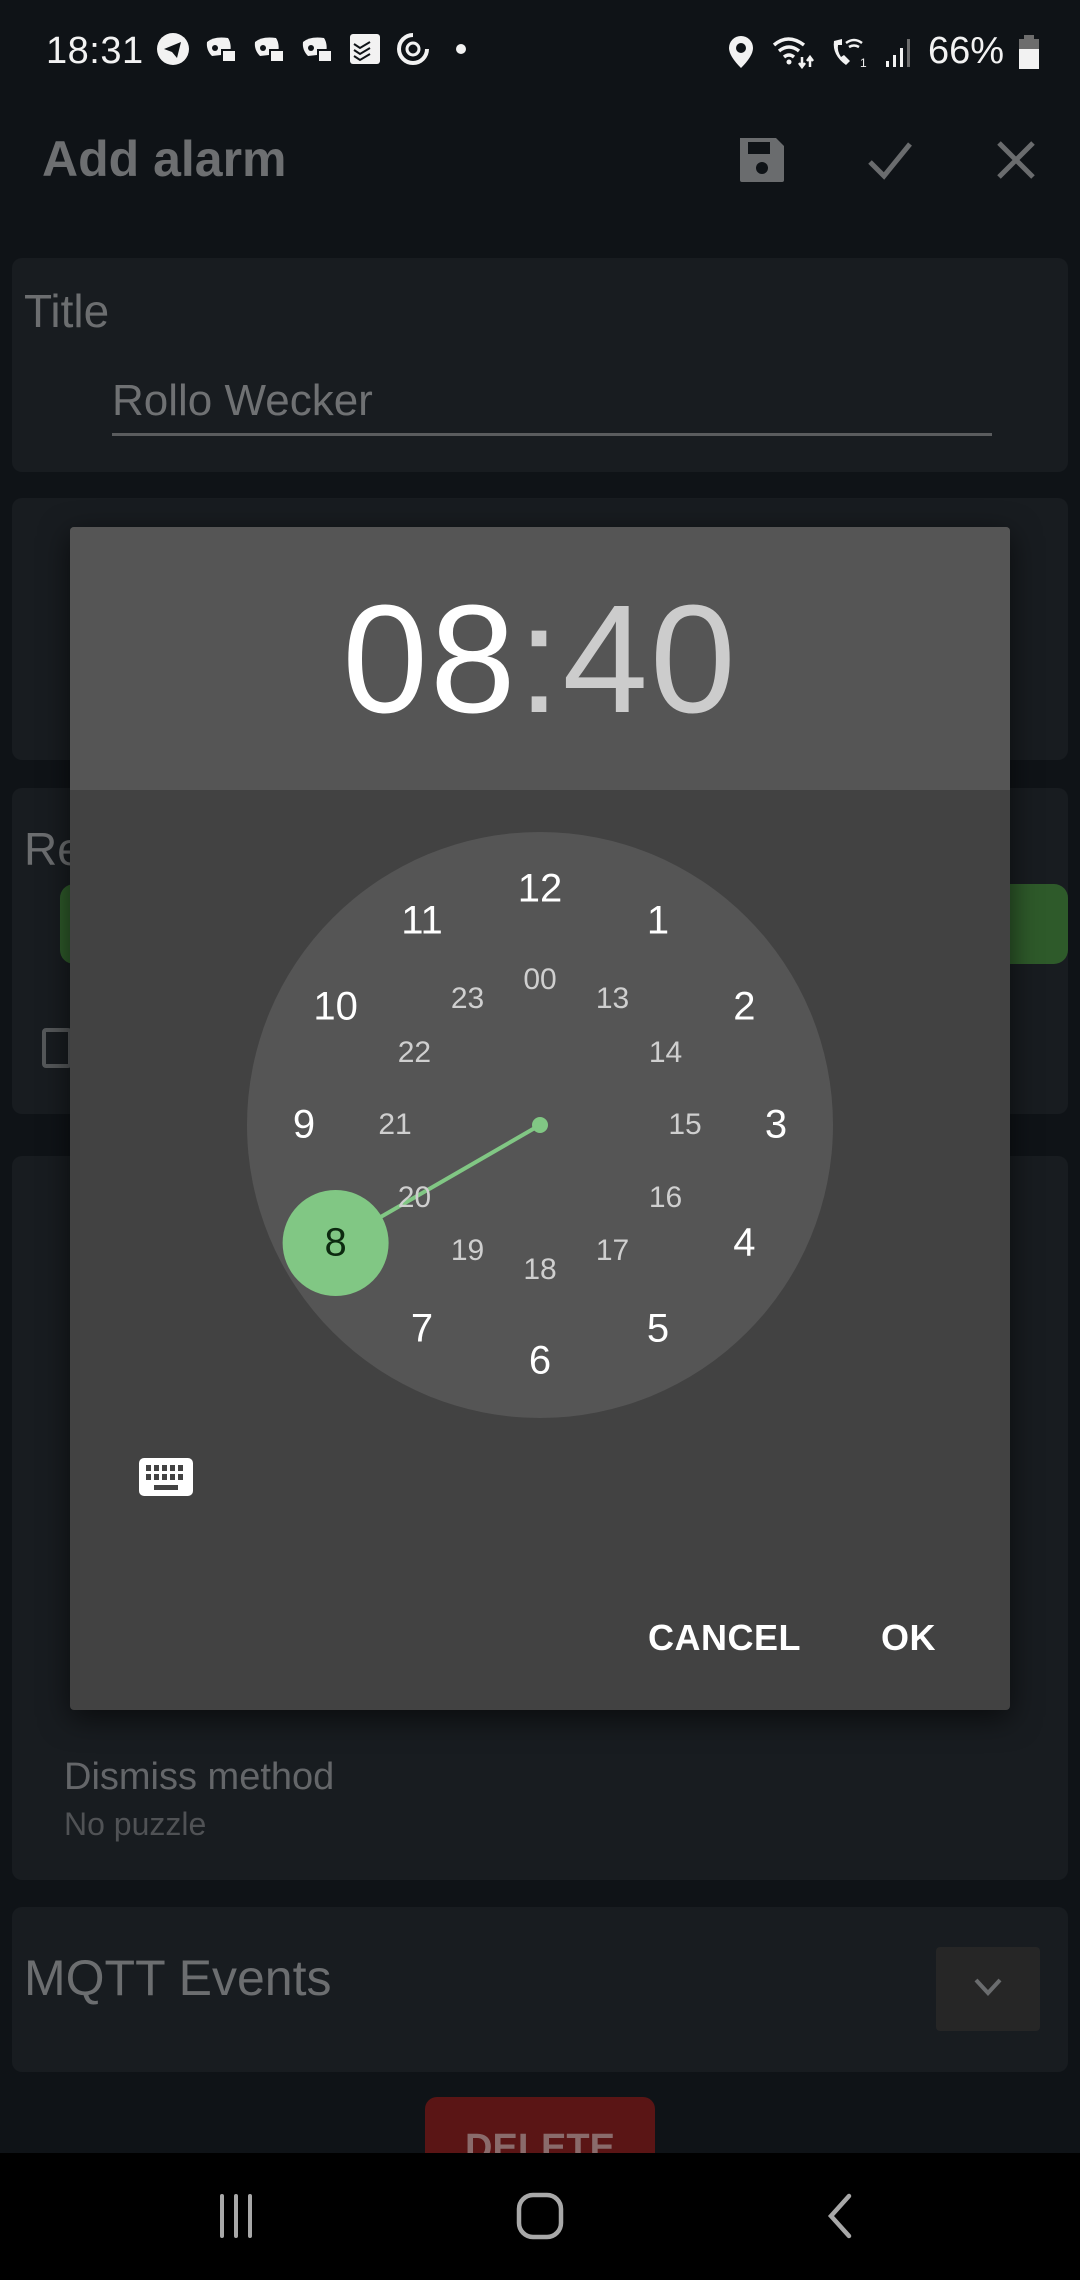 The height and width of the screenshot is (2280, 1080). I want to click on clock-number-10: 10, so click(335, 1007).